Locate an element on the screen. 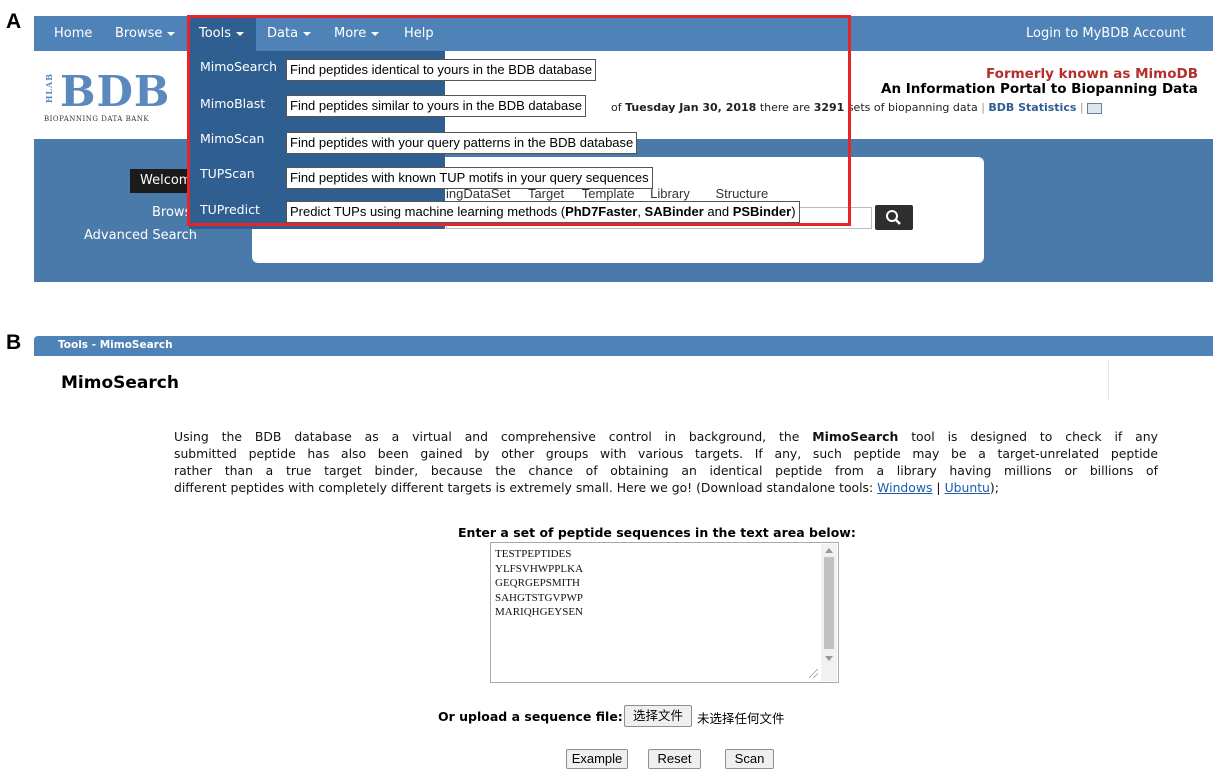 This screenshot has width=1213, height=769. sequence-line: YLFSVHWPPLKA is located at coordinates (539, 568).